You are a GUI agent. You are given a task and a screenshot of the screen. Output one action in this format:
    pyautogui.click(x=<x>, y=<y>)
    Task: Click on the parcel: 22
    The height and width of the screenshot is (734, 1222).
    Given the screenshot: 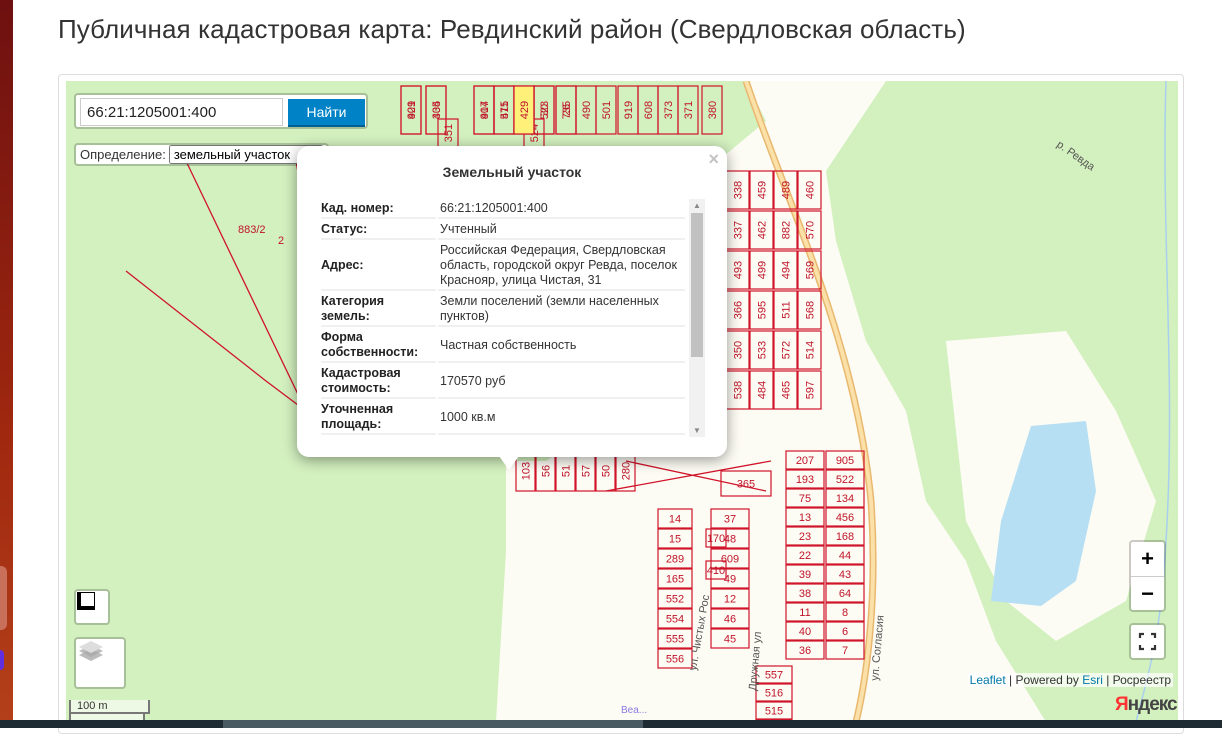 What is the action you would take?
    pyautogui.click(x=805, y=555)
    